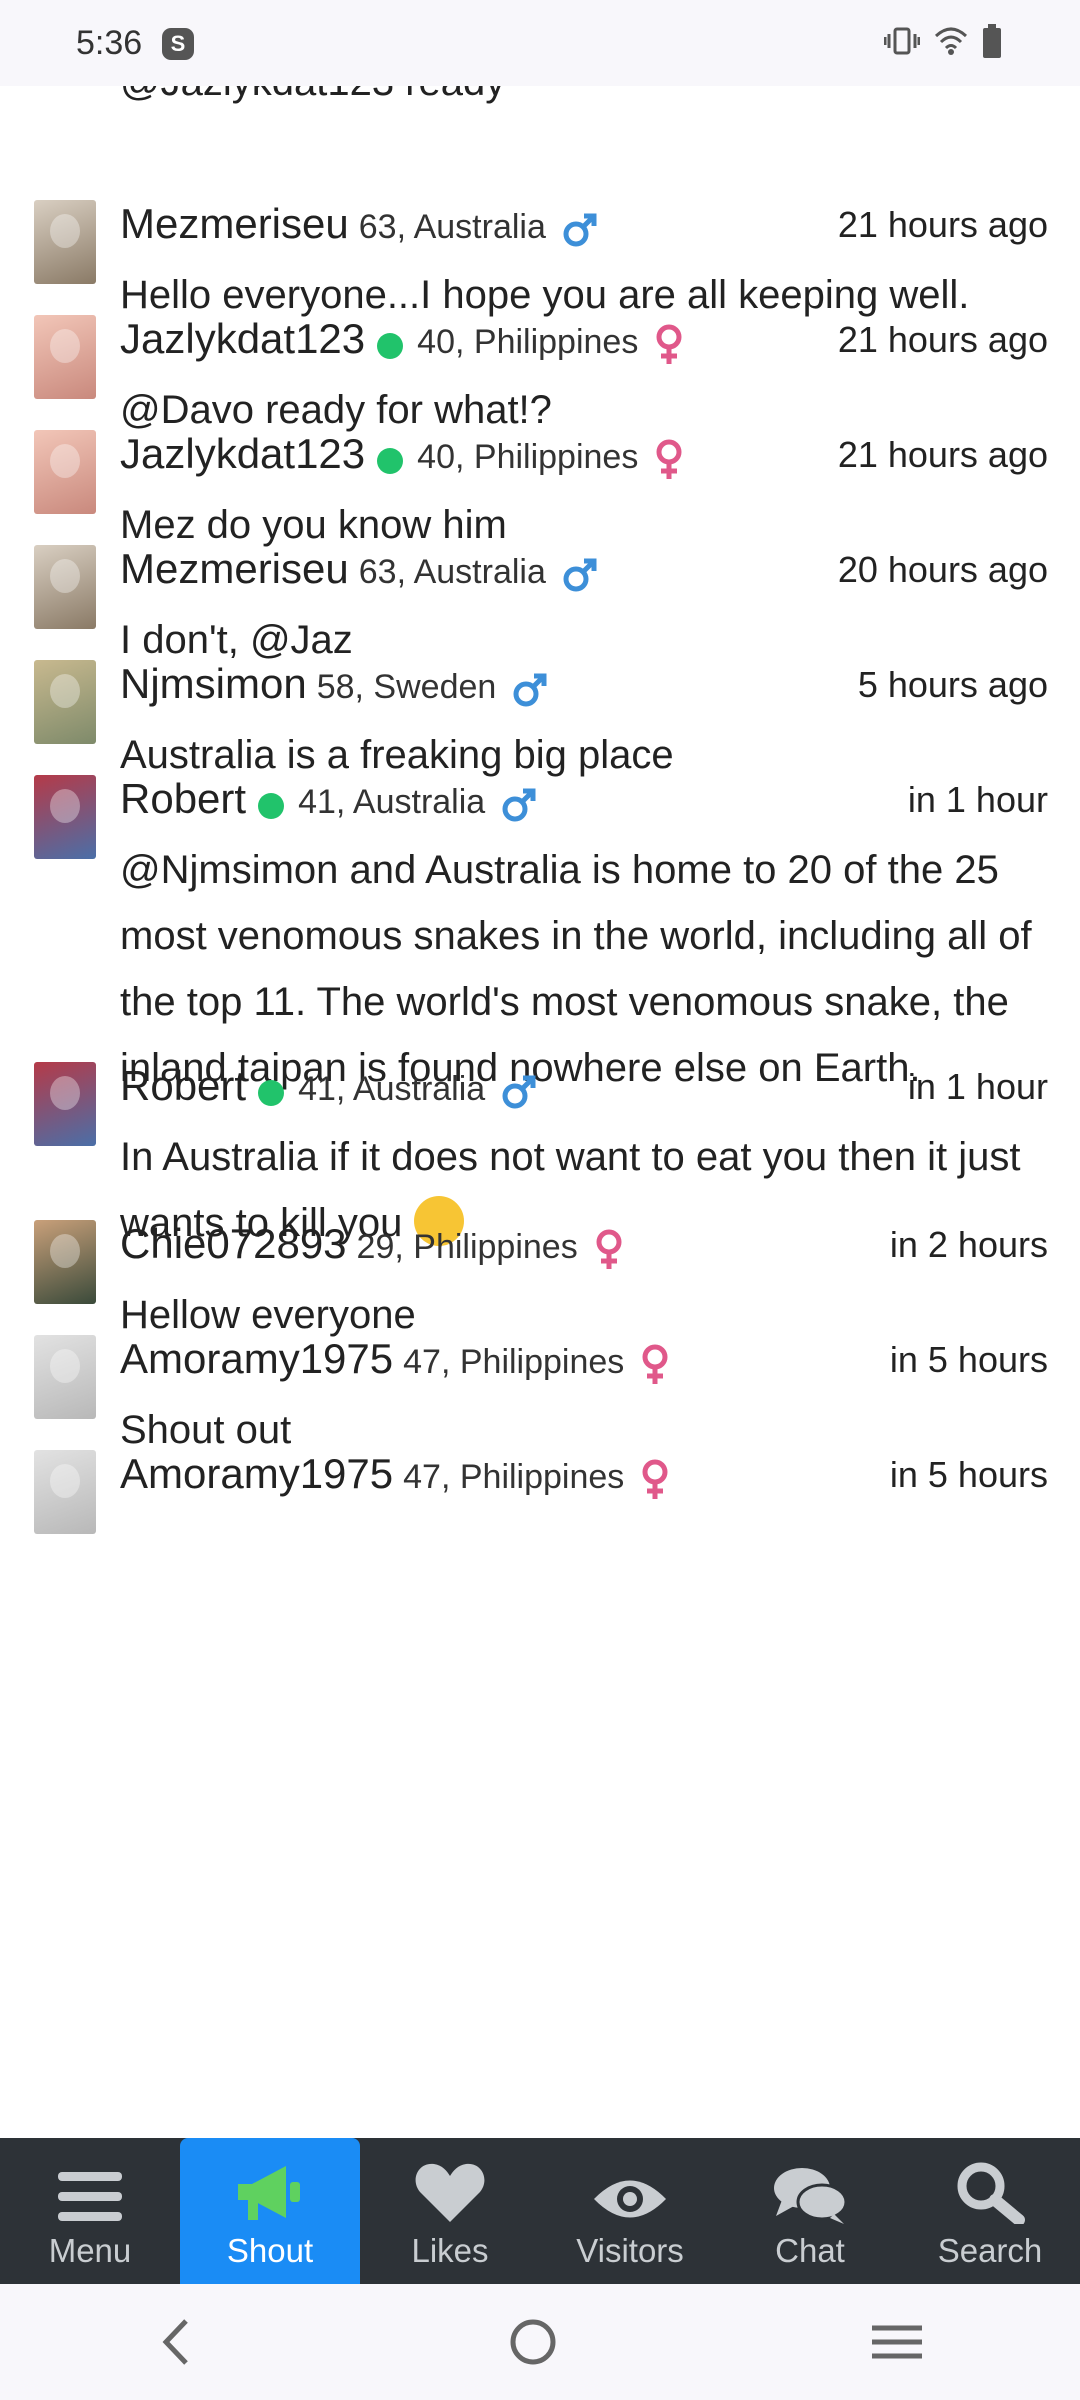  I want to click on back-icon, so click(176, 2342).